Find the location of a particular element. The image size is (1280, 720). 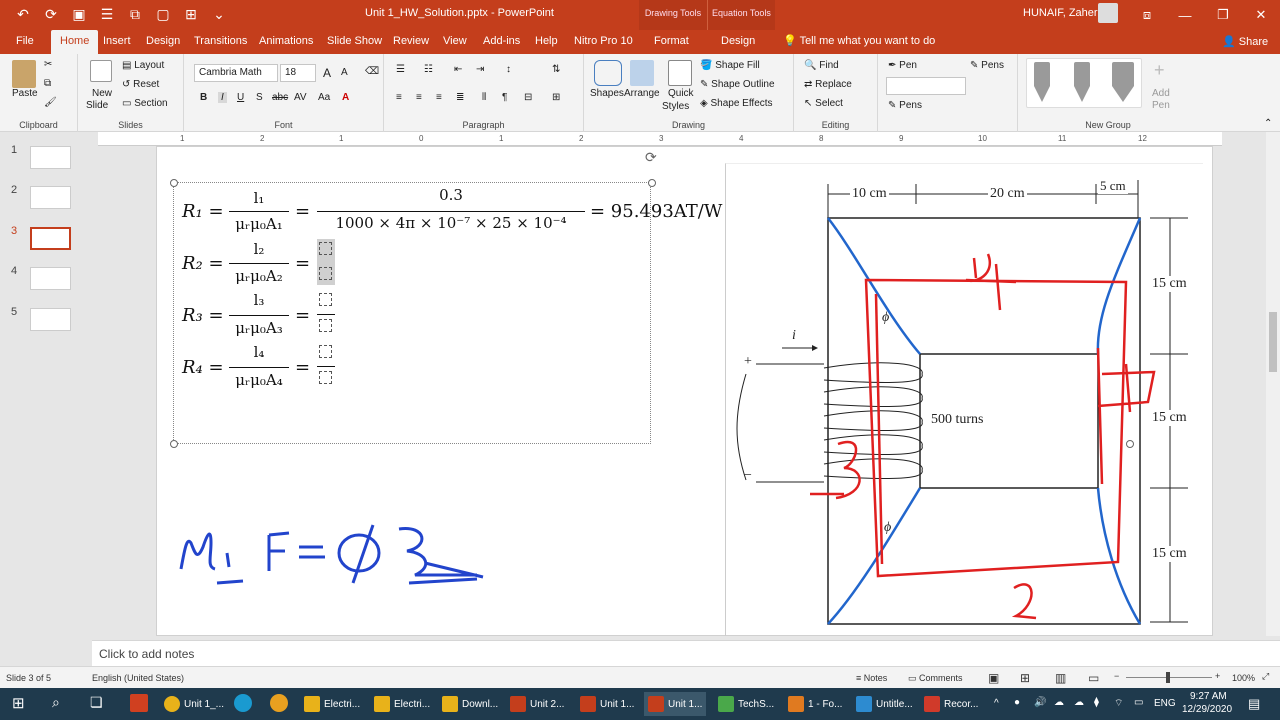

notifications-icon: ▤ is located at coordinates (1254, 704).